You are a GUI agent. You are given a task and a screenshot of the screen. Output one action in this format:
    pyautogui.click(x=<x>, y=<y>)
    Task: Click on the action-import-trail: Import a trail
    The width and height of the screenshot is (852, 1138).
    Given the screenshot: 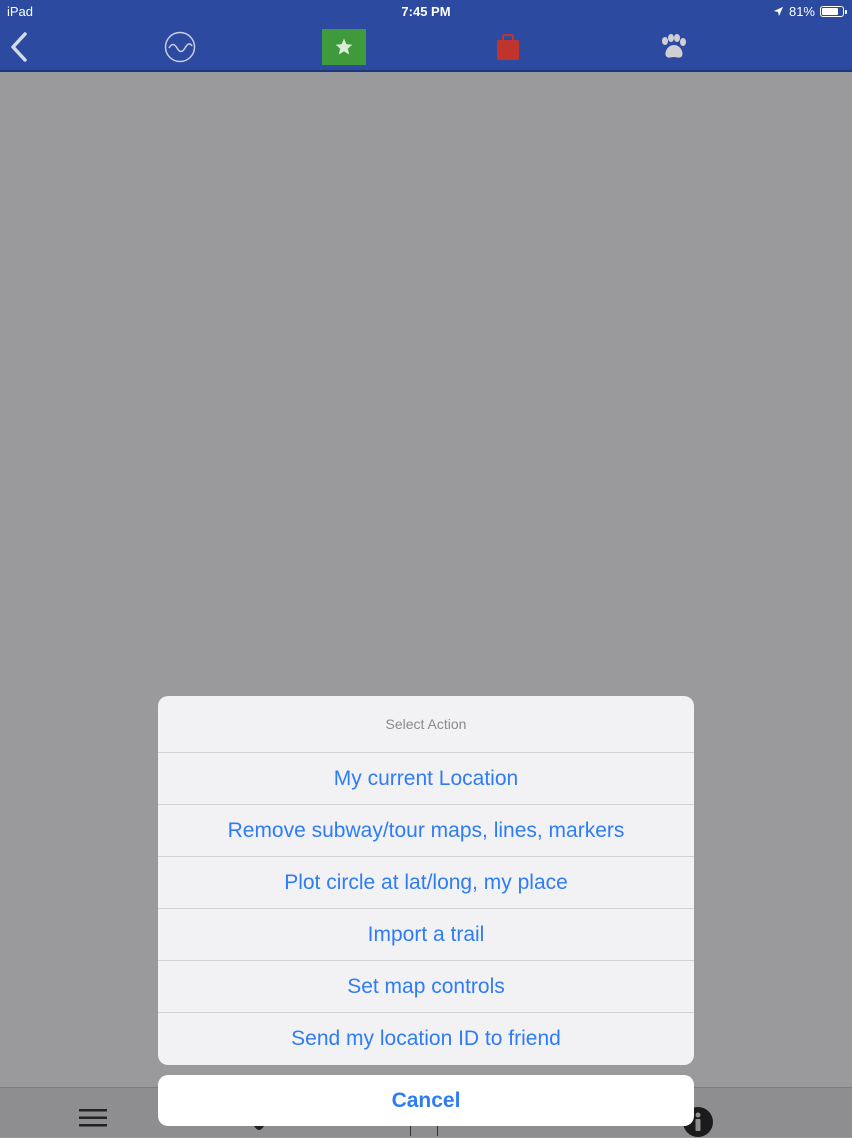 What is the action you would take?
    pyautogui.click(x=426, y=935)
    